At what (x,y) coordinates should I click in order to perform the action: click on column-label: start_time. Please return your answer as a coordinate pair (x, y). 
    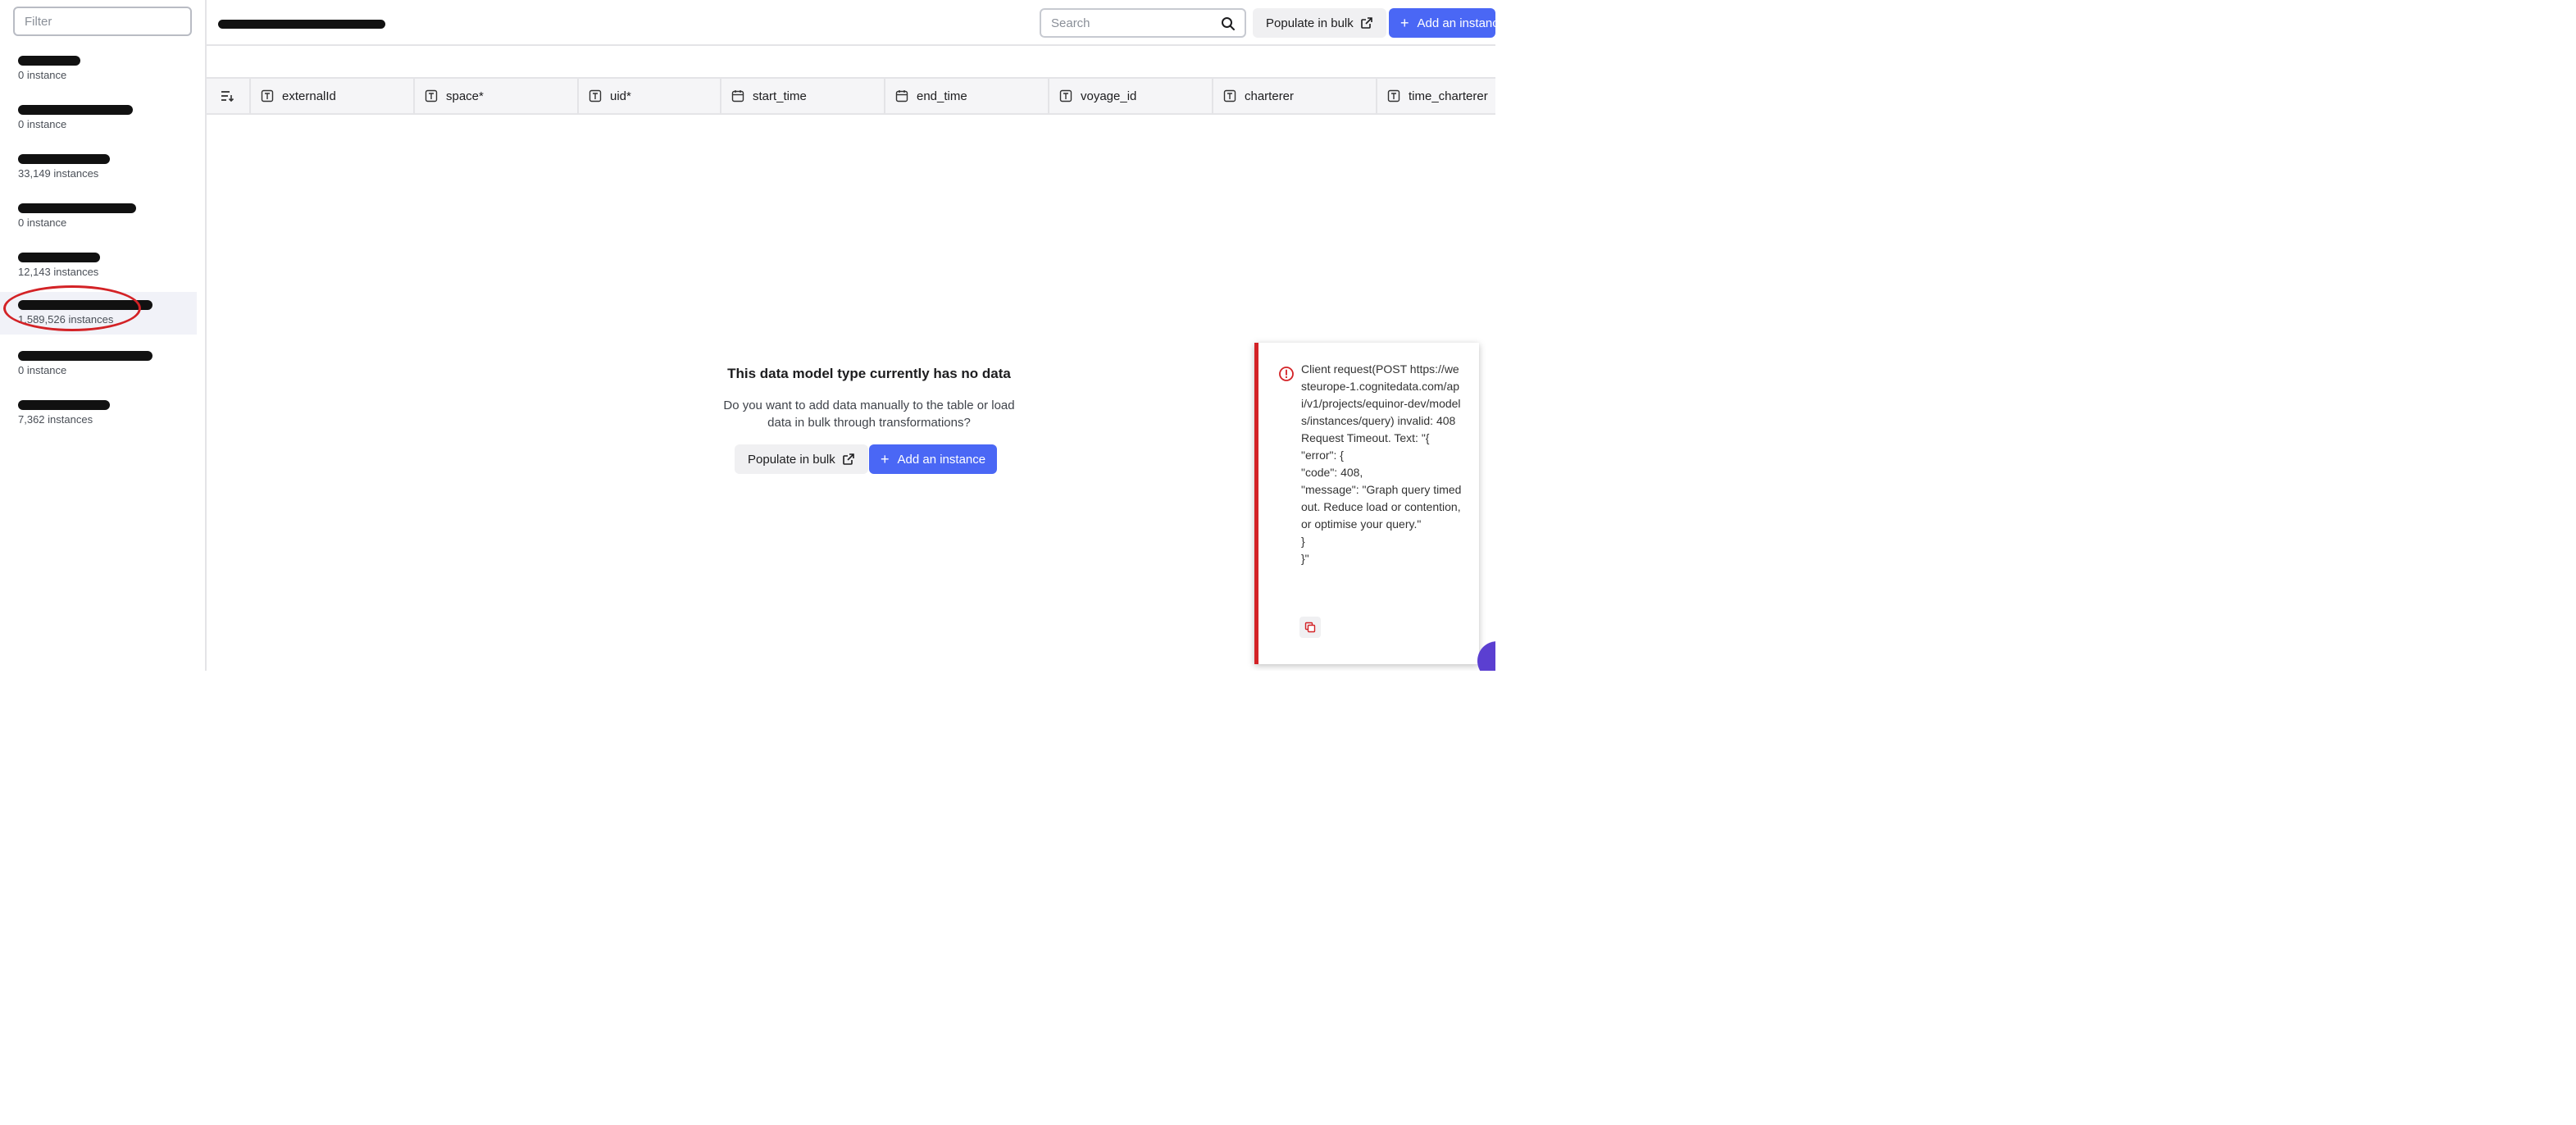
    Looking at the image, I should click on (780, 96).